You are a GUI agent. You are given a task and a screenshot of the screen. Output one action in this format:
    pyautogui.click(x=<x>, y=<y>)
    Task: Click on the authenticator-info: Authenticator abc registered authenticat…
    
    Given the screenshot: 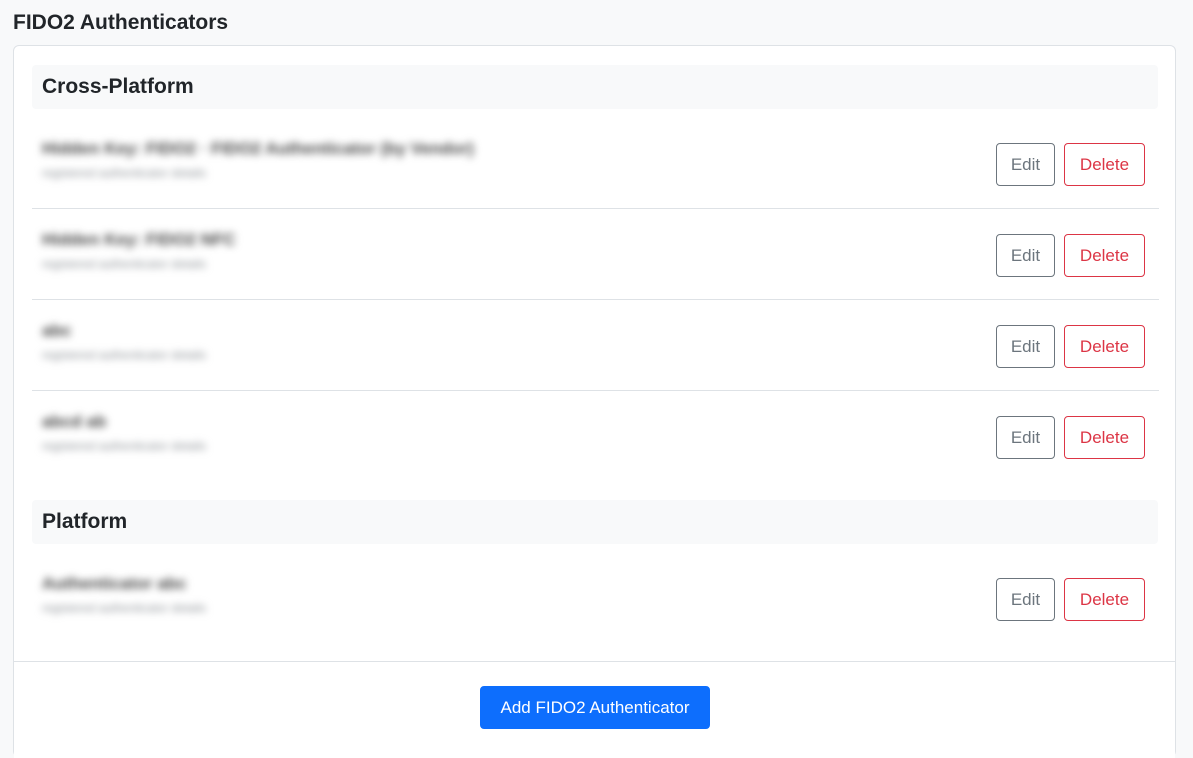 What is the action you would take?
    pyautogui.click(x=124, y=595)
    